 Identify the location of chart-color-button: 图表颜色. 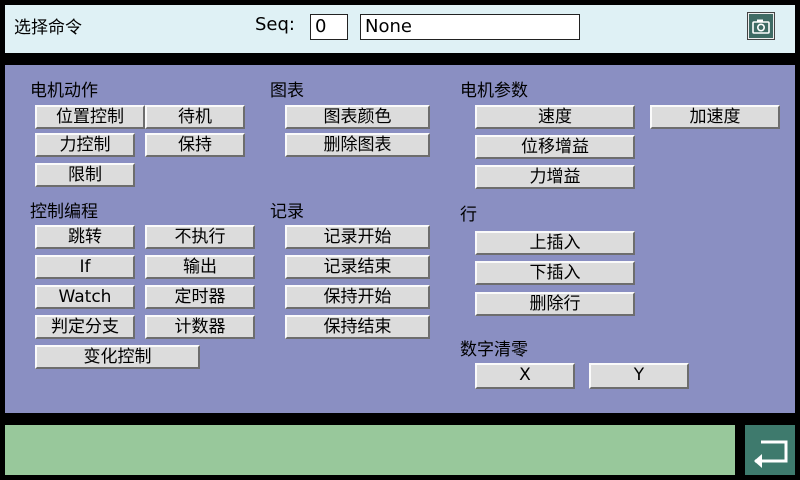
(357, 117).